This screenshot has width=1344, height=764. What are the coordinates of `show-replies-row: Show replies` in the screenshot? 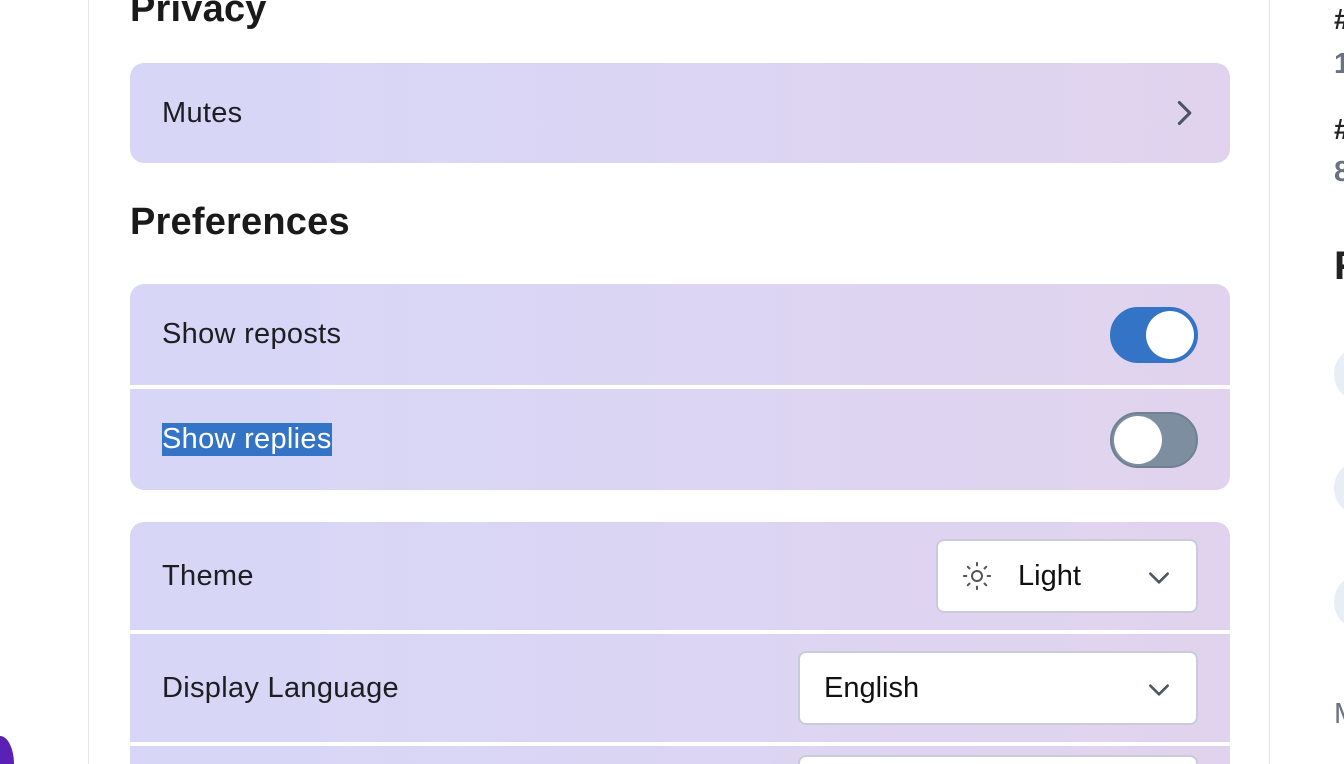 It's located at (680, 439).